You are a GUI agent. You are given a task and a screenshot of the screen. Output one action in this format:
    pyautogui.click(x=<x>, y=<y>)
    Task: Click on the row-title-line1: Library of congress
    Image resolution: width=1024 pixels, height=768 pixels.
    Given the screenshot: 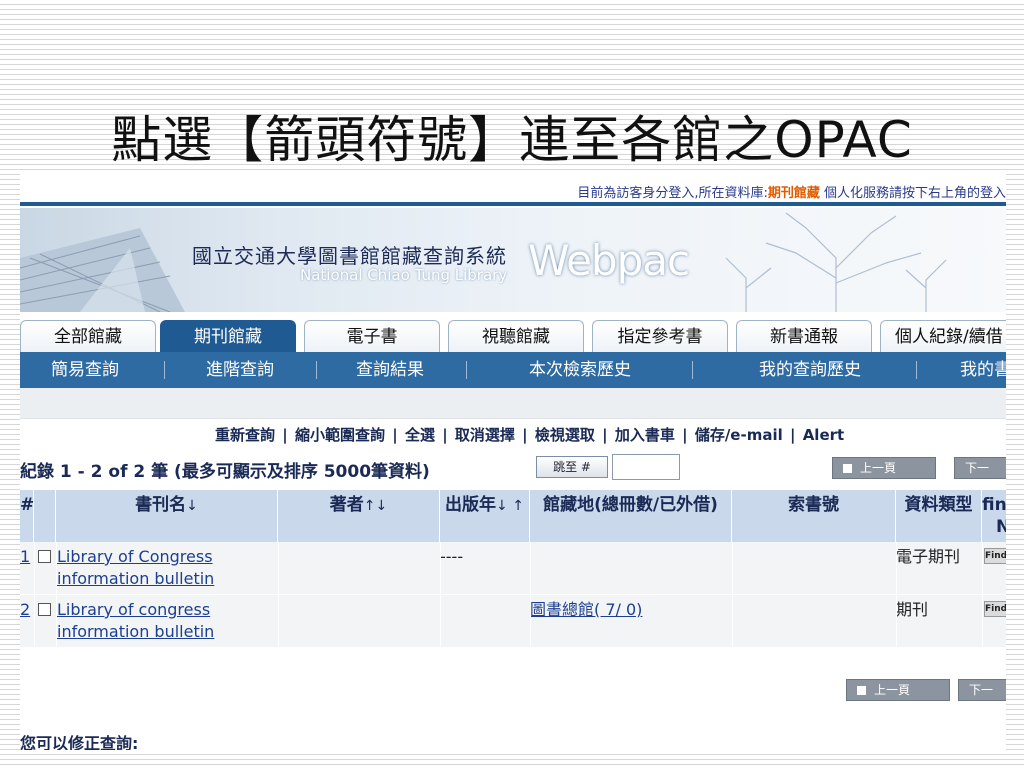 What is the action you would take?
    pyautogui.click(x=134, y=609)
    